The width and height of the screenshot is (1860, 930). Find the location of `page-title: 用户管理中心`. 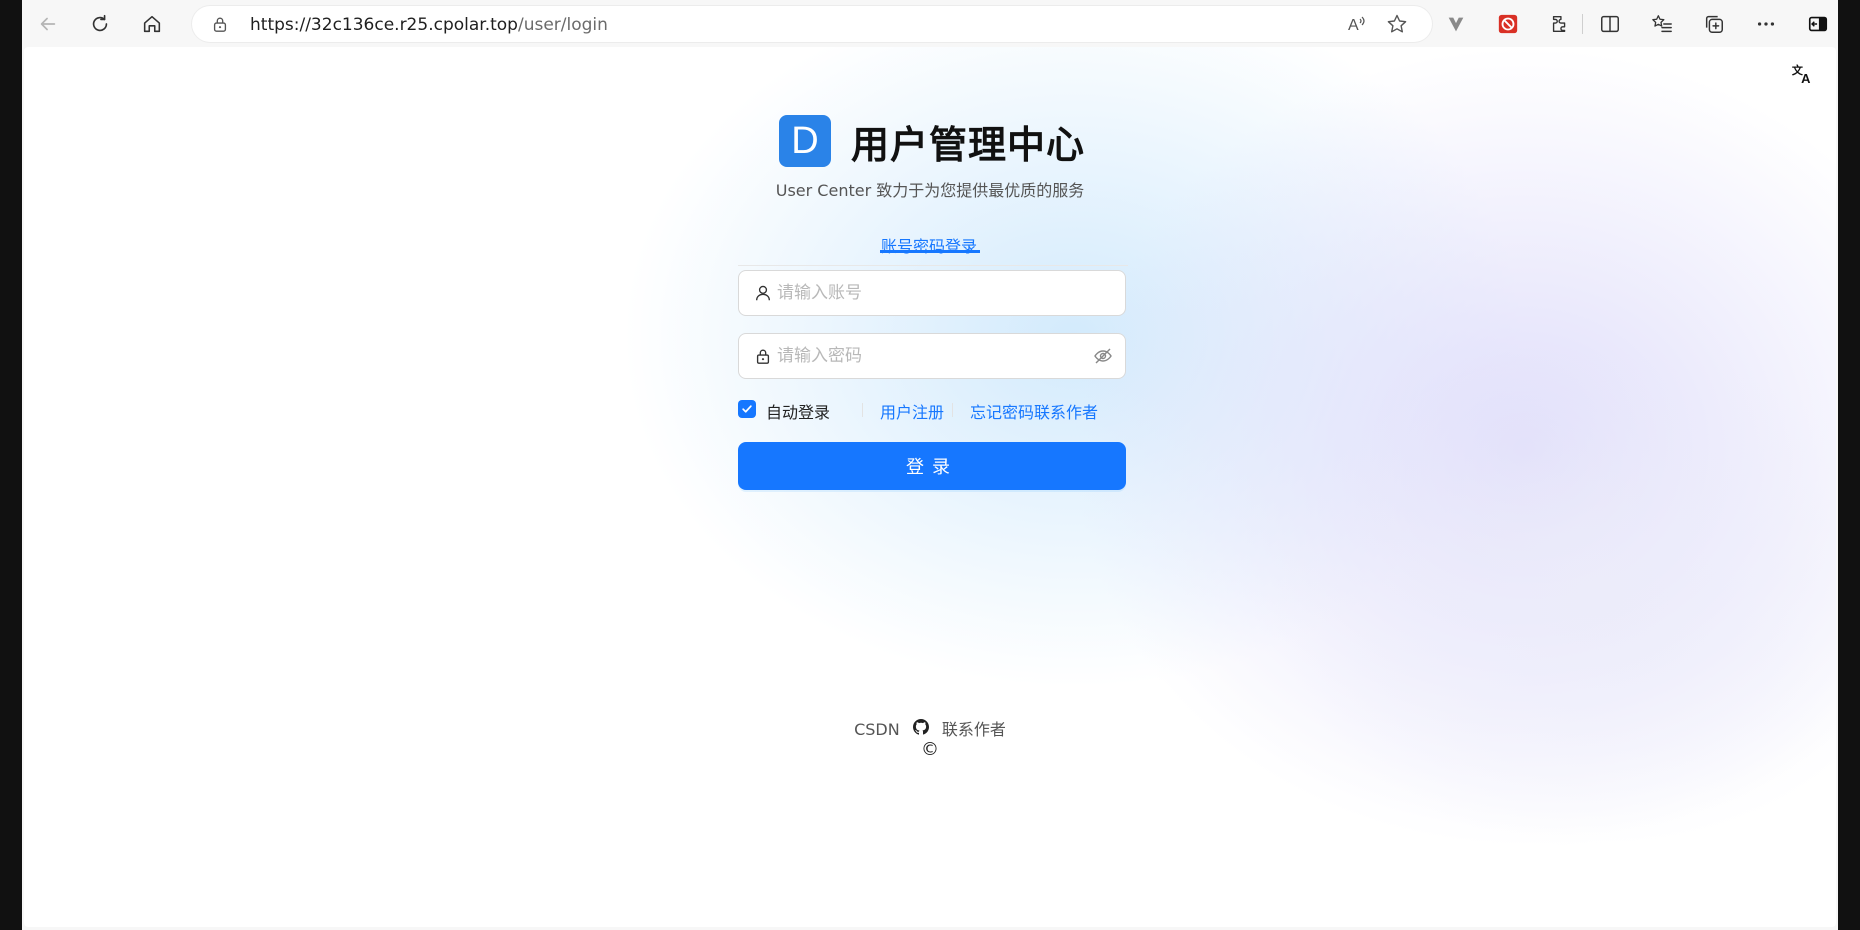

page-title: 用户管理中心 is located at coordinates (968, 144).